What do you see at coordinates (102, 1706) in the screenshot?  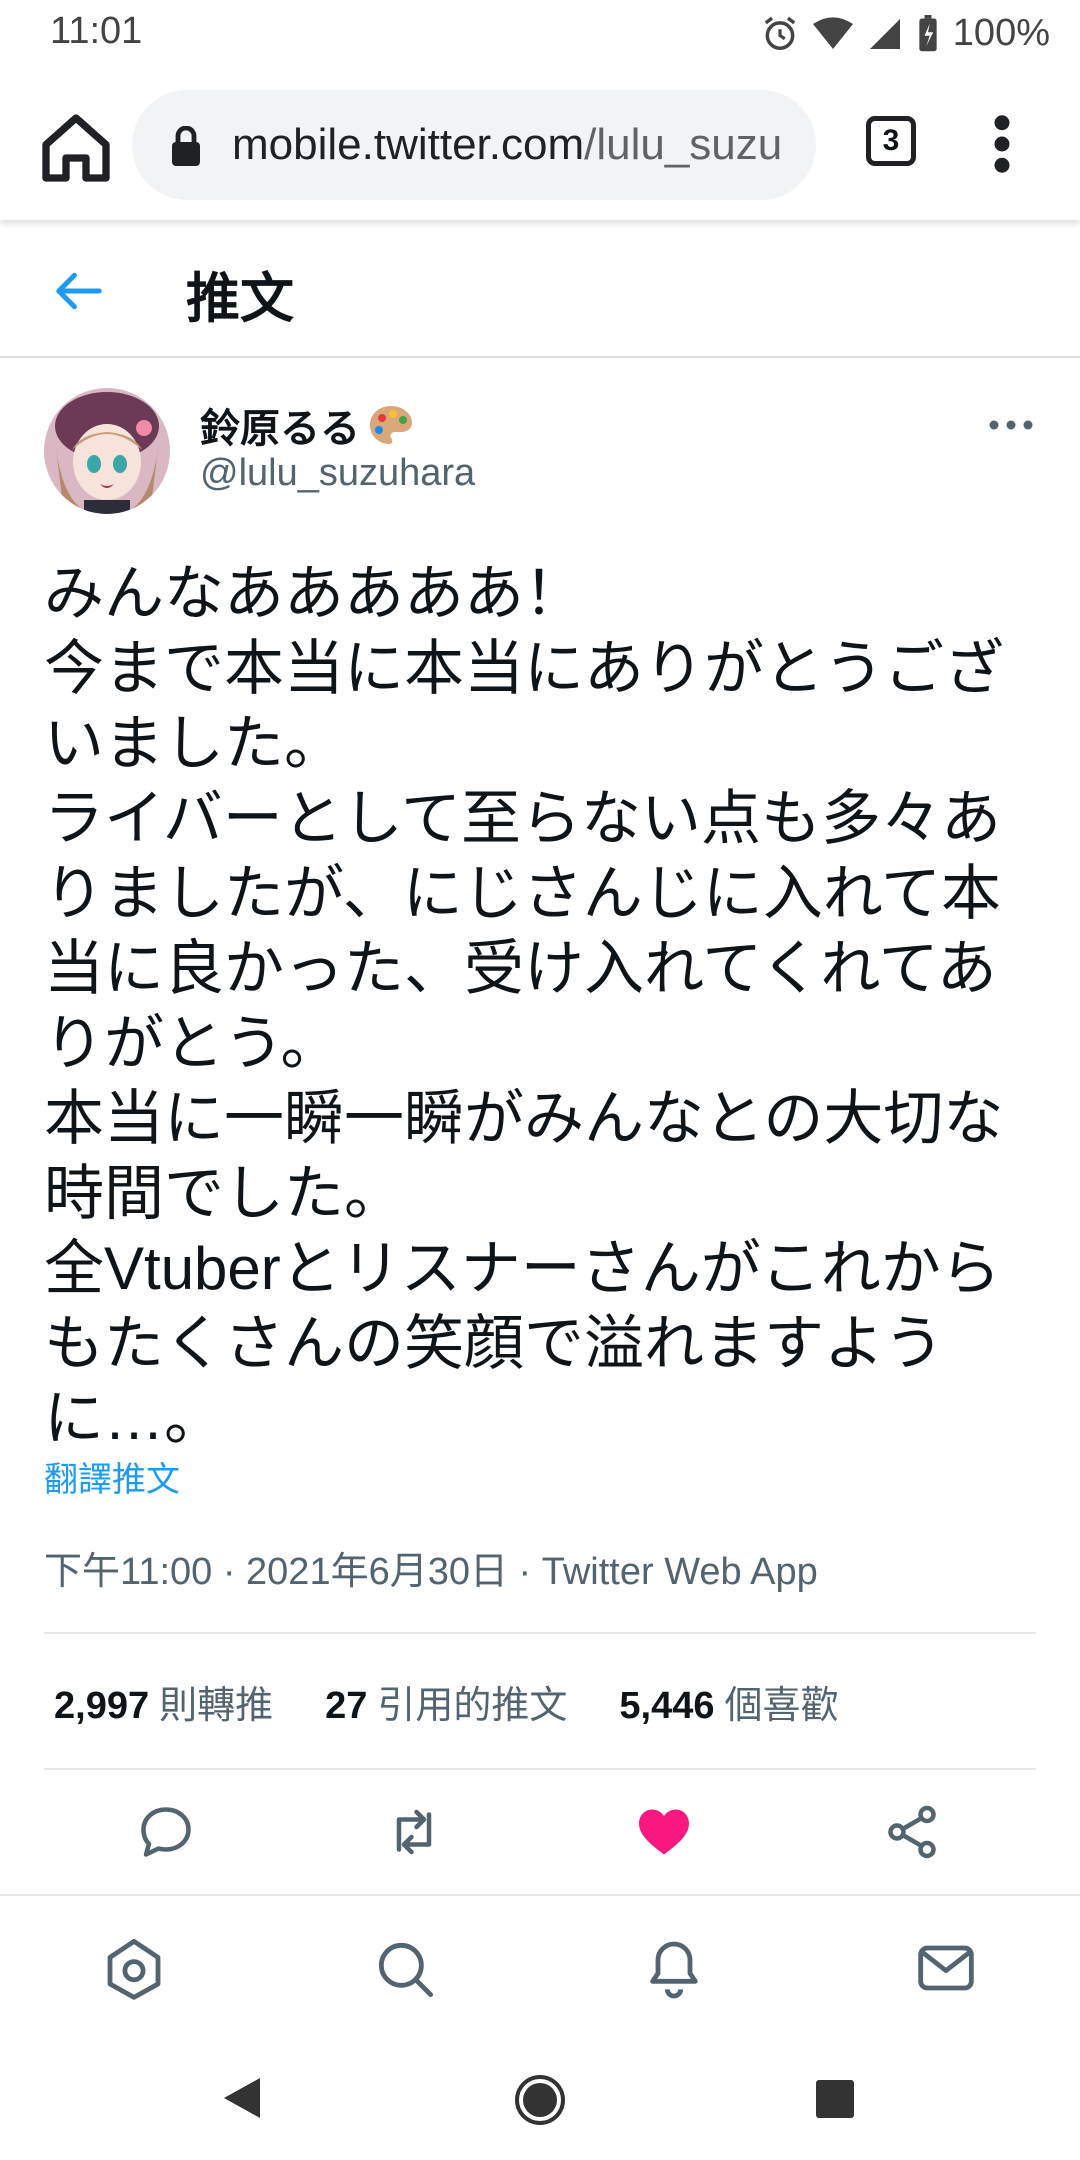 I see `retweets-count: 2,997` at bounding box center [102, 1706].